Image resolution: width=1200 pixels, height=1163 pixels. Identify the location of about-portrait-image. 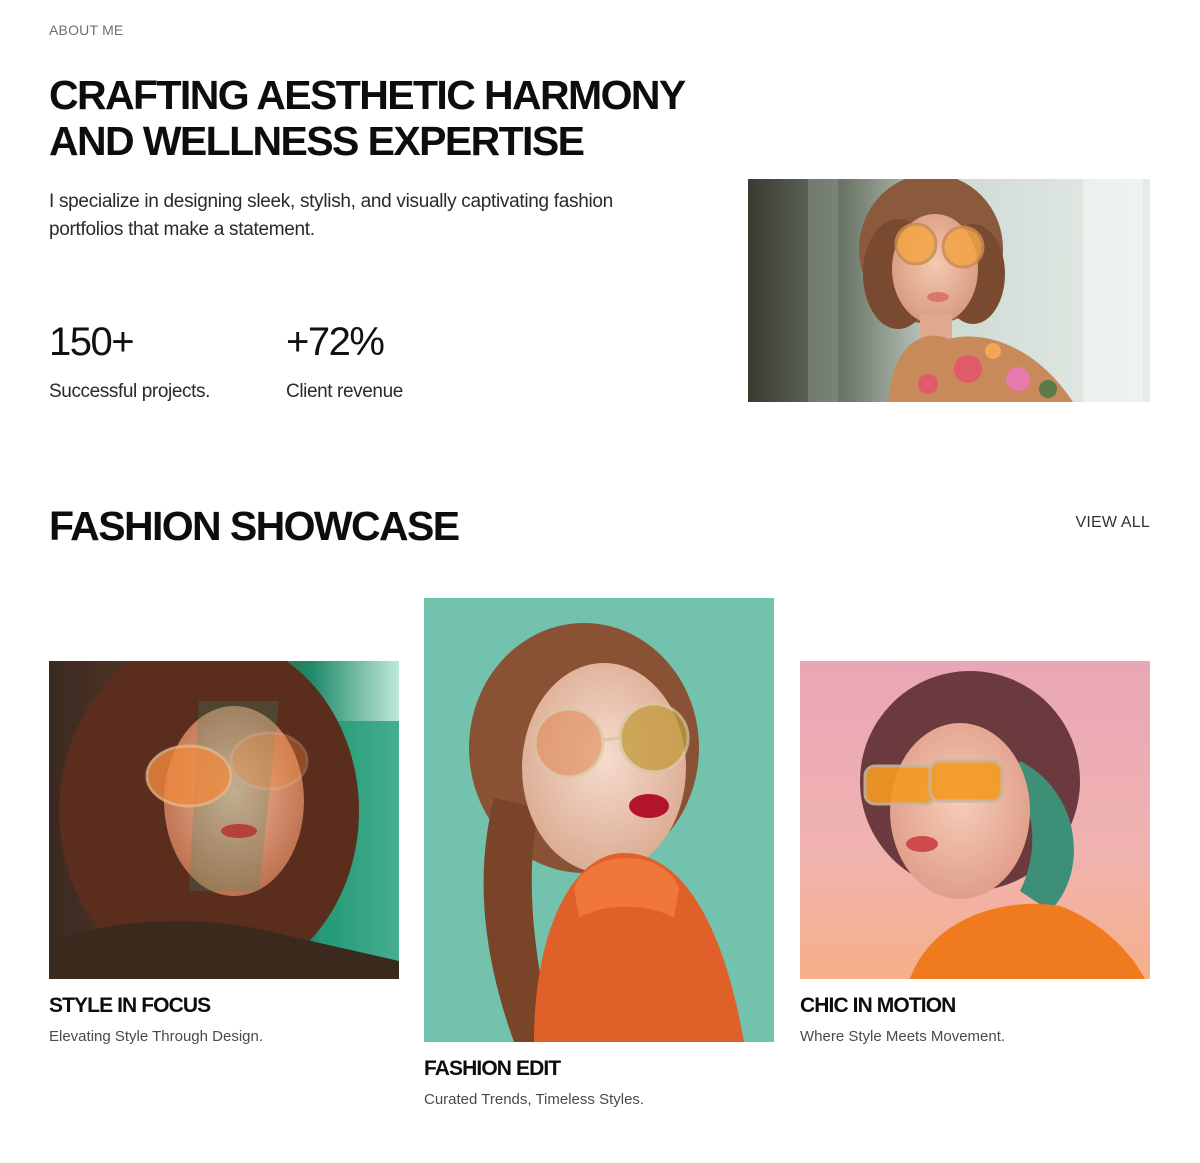
(949, 290).